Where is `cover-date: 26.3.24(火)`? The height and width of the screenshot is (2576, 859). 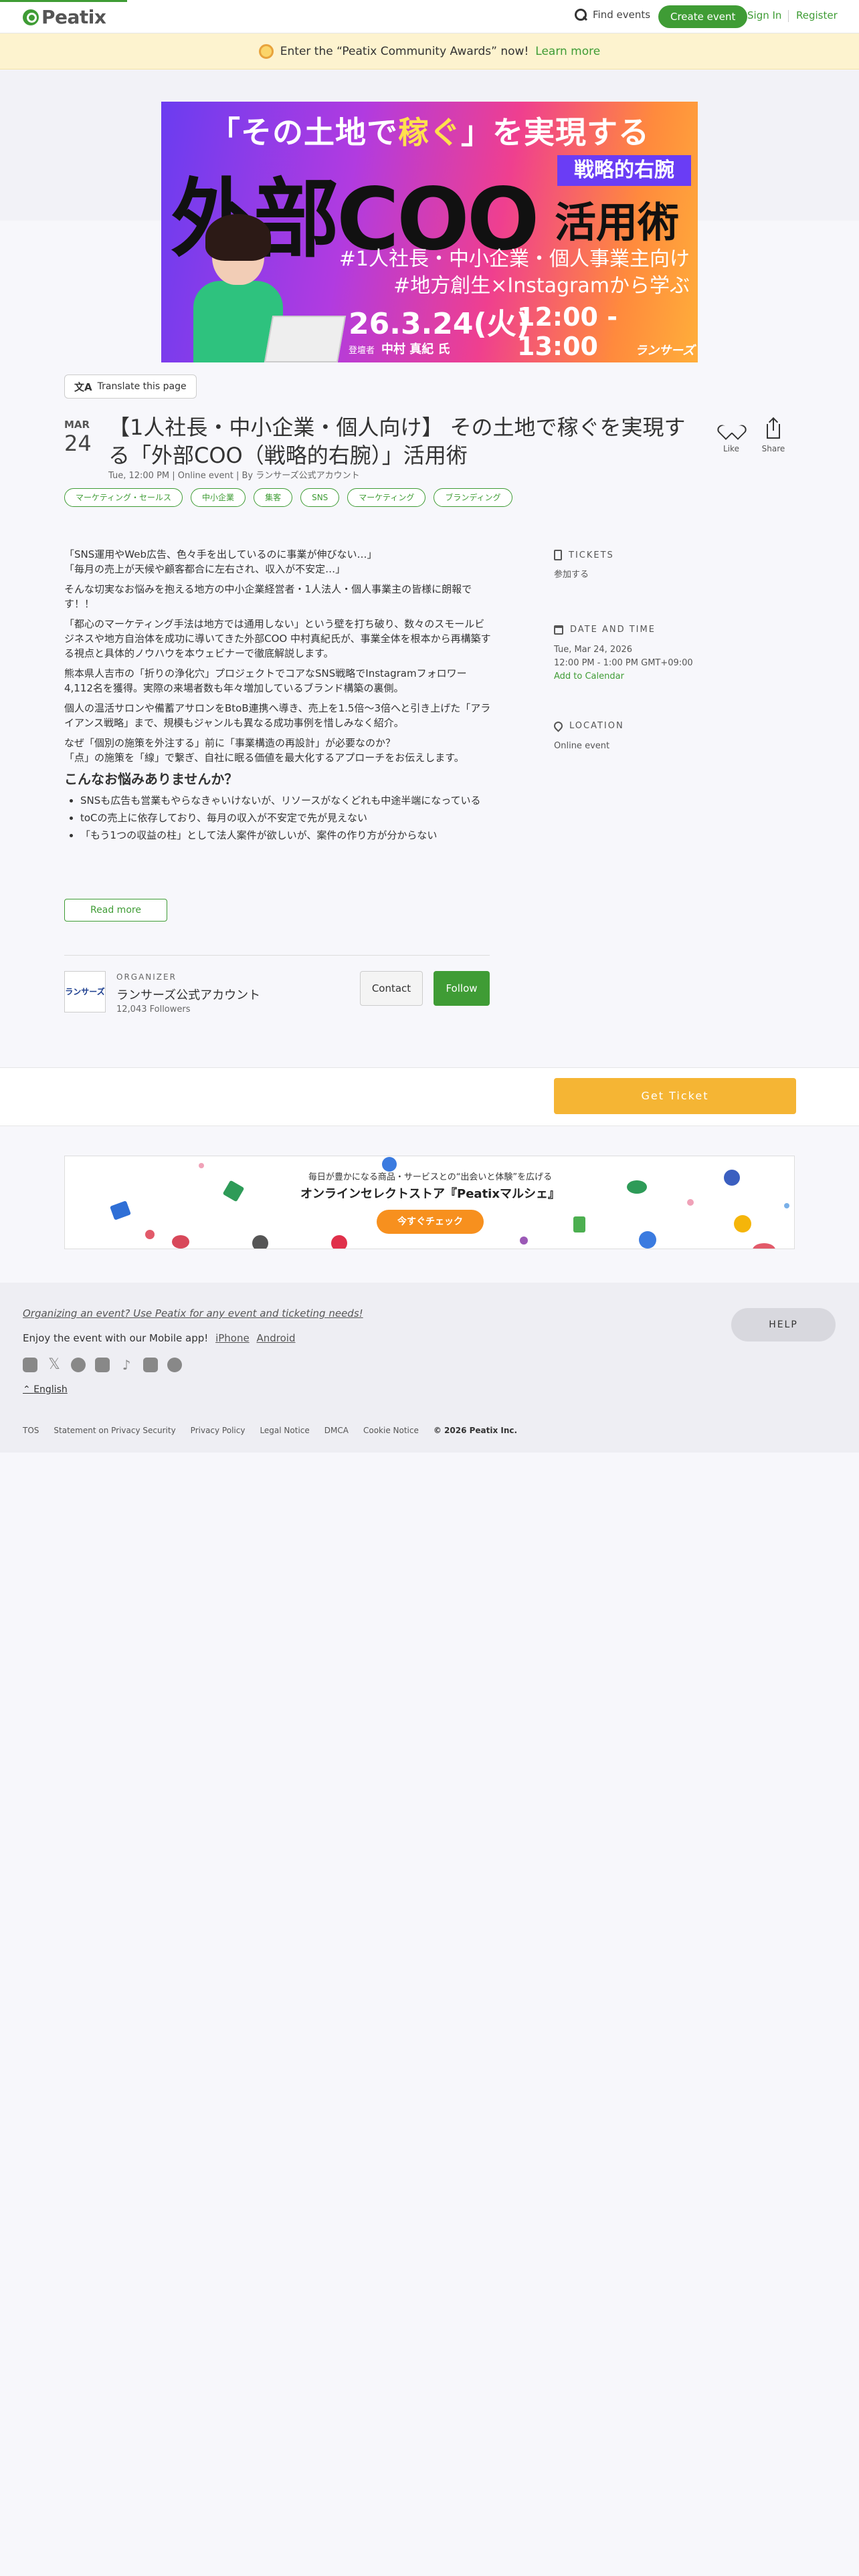 cover-date: 26.3.24(火) is located at coordinates (439, 324).